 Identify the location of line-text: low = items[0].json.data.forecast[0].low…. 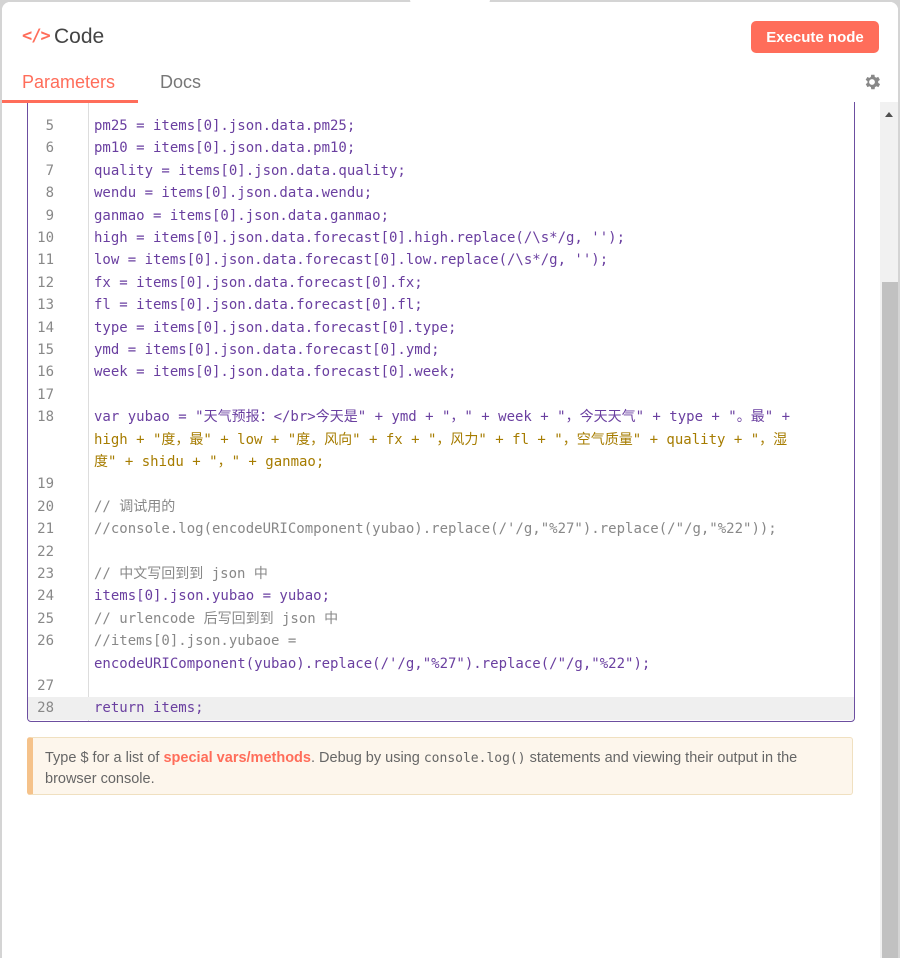
(351, 260).